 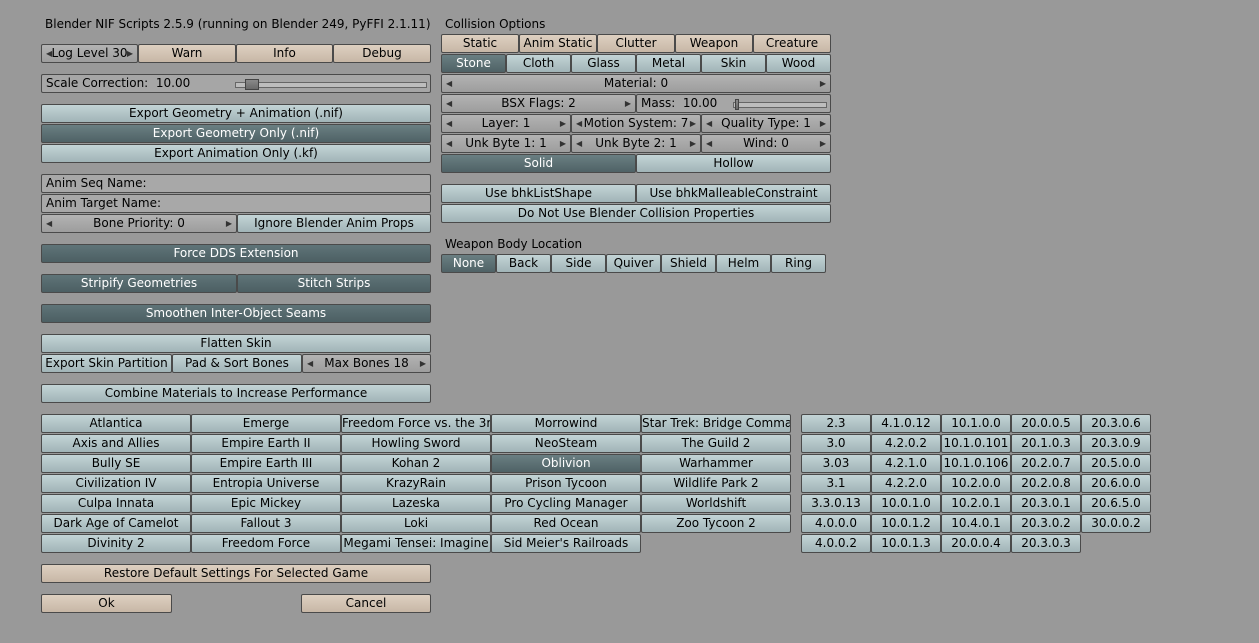 What do you see at coordinates (716, 443) in the screenshot?
I see `game-the-guild-2: The Guild 2` at bounding box center [716, 443].